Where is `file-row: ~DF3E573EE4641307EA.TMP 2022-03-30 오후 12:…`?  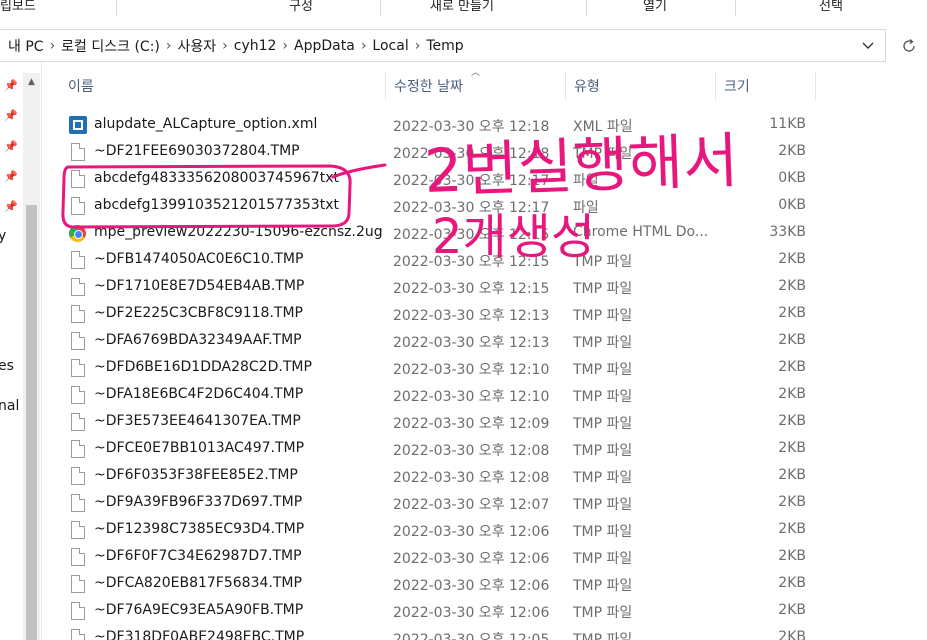 file-row: ~DF3E573EE4641307EA.TMP 2022-03-30 오후 12:… is located at coordinates (484, 422).